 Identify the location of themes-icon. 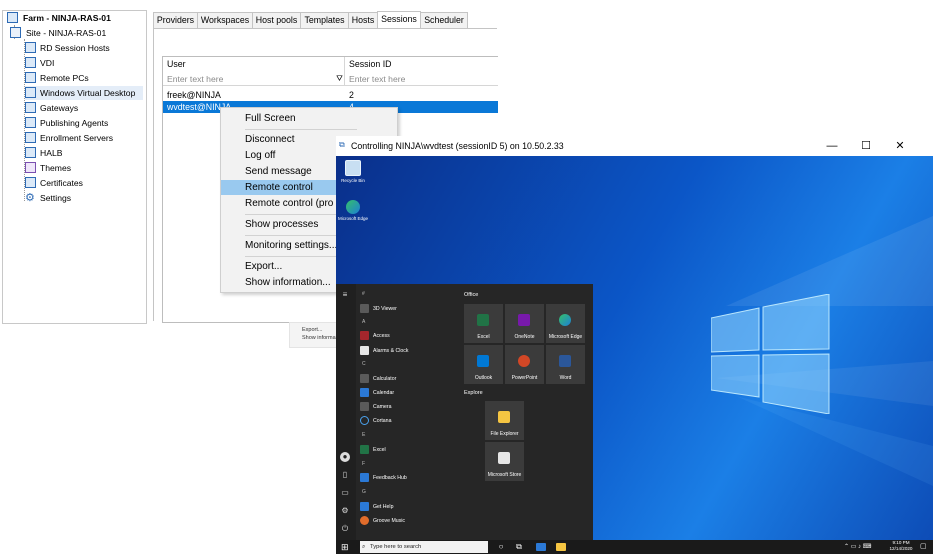
(30, 167).